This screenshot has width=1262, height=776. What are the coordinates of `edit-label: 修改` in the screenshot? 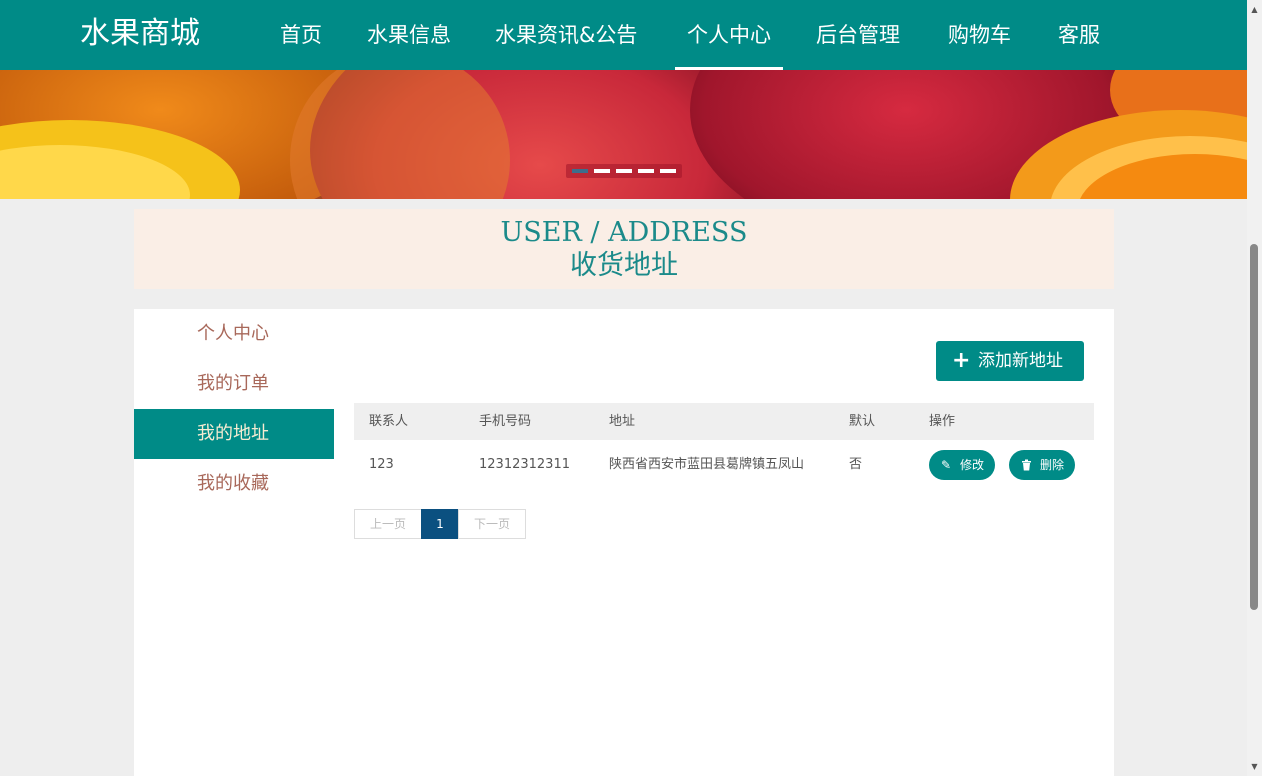 It's located at (972, 465).